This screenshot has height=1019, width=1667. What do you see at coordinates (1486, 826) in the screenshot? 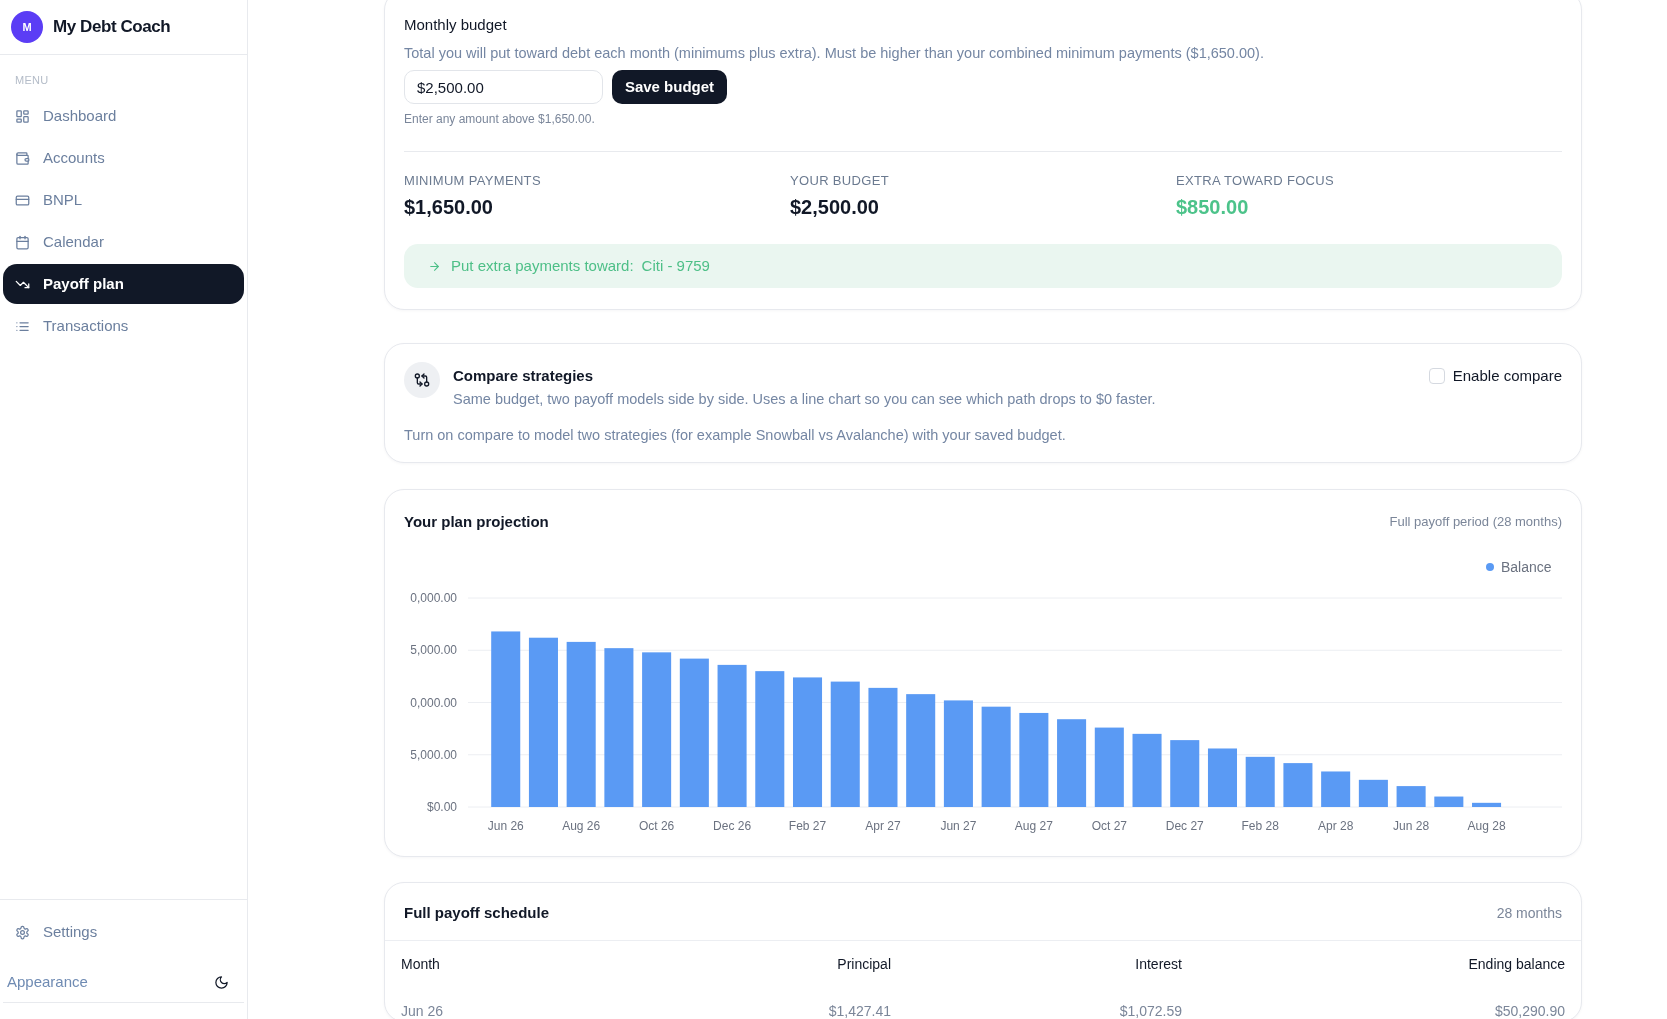
I see `x-axis-label: Aug 28` at bounding box center [1486, 826].